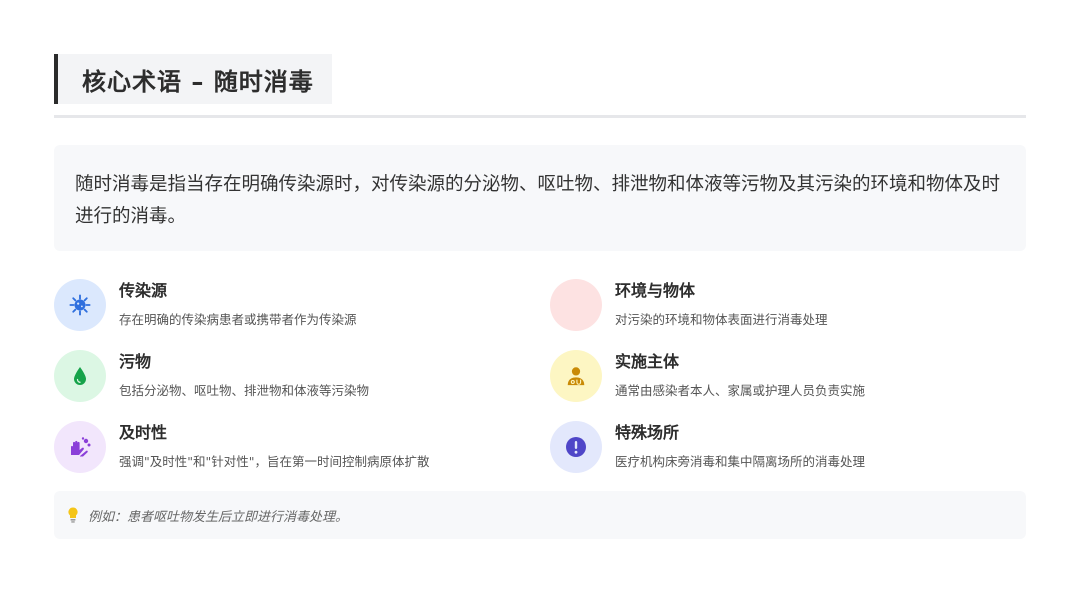  Describe the element at coordinates (73, 515) in the screenshot. I see `lightbulb-icon` at that location.